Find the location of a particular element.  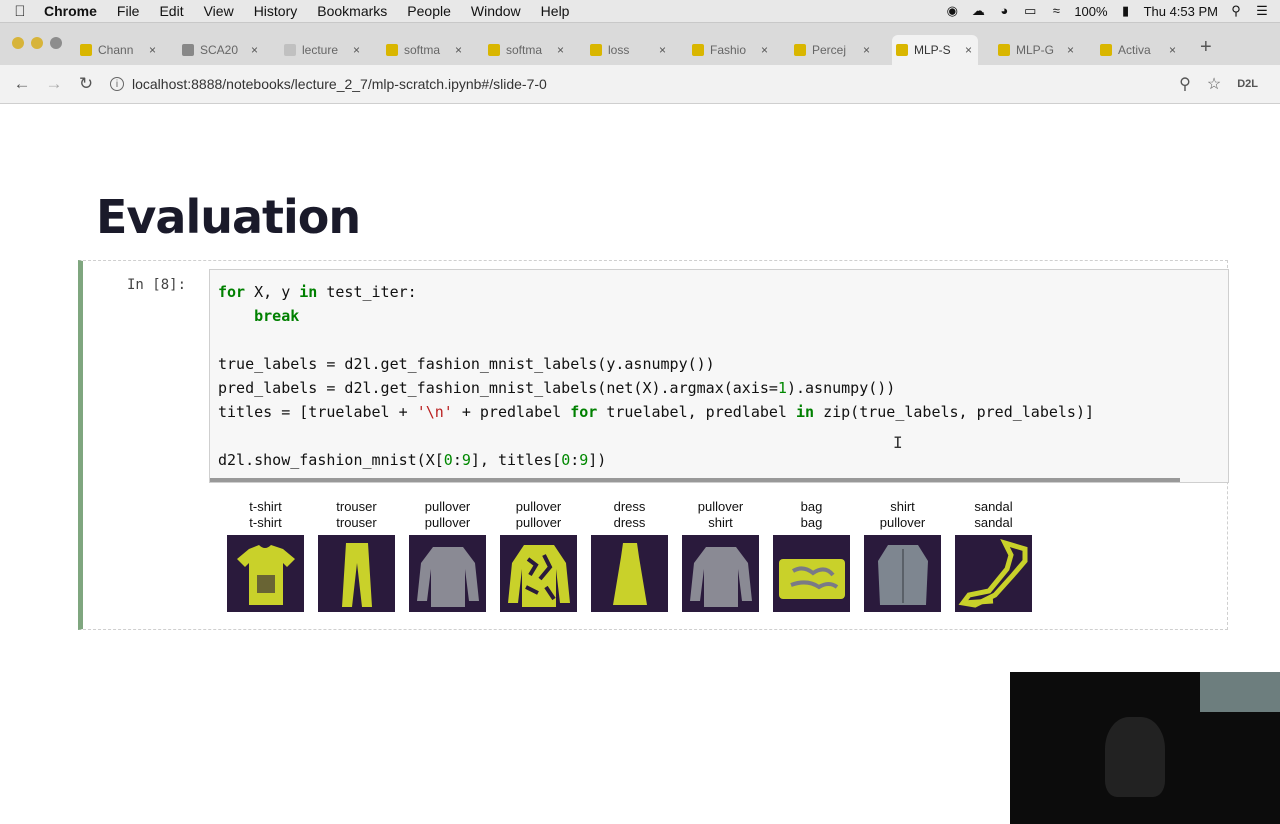

predicted-label: dress is located at coordinates (629, 522).